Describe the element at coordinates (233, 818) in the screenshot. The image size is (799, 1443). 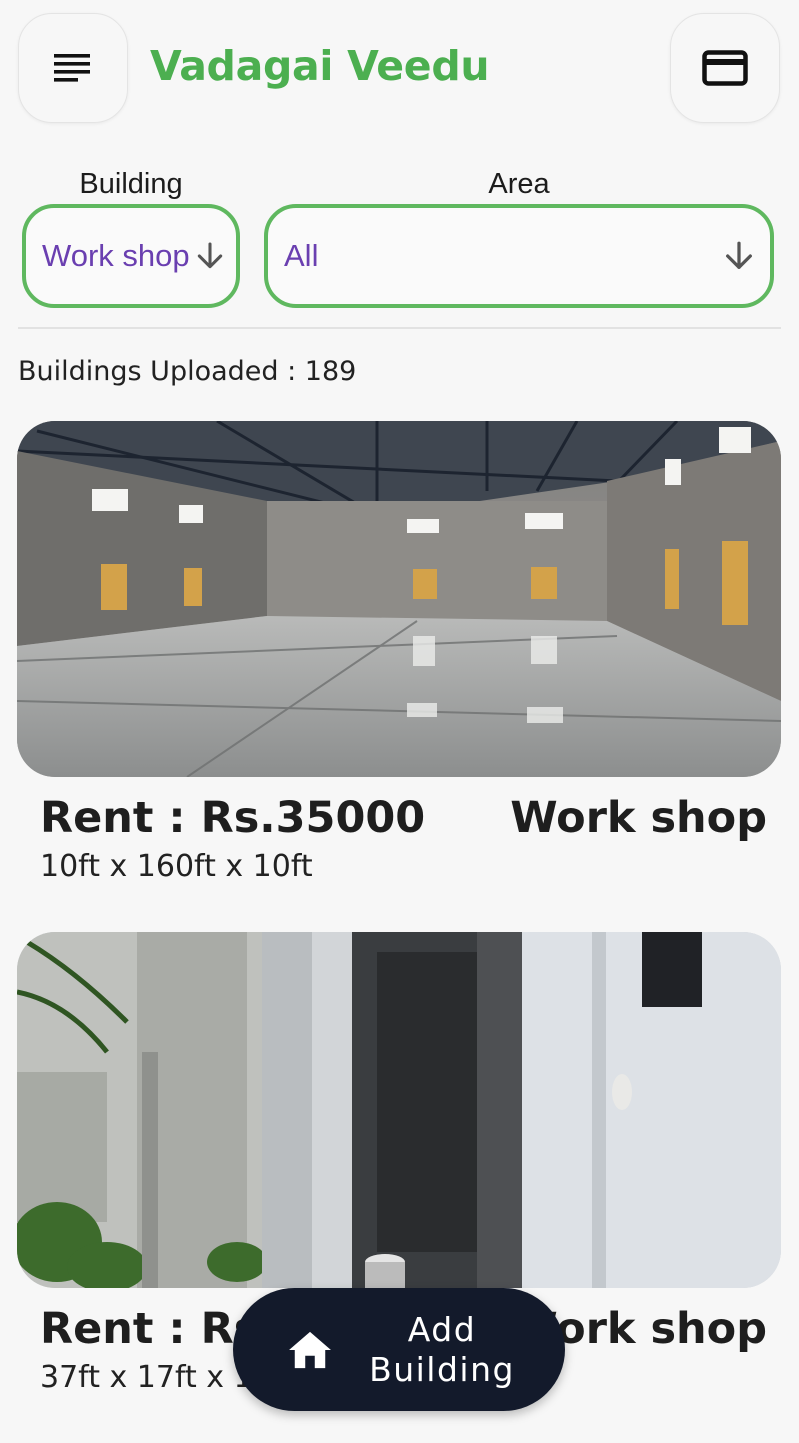
I see `listing-rent: Rent : Rs.35000` at that location.